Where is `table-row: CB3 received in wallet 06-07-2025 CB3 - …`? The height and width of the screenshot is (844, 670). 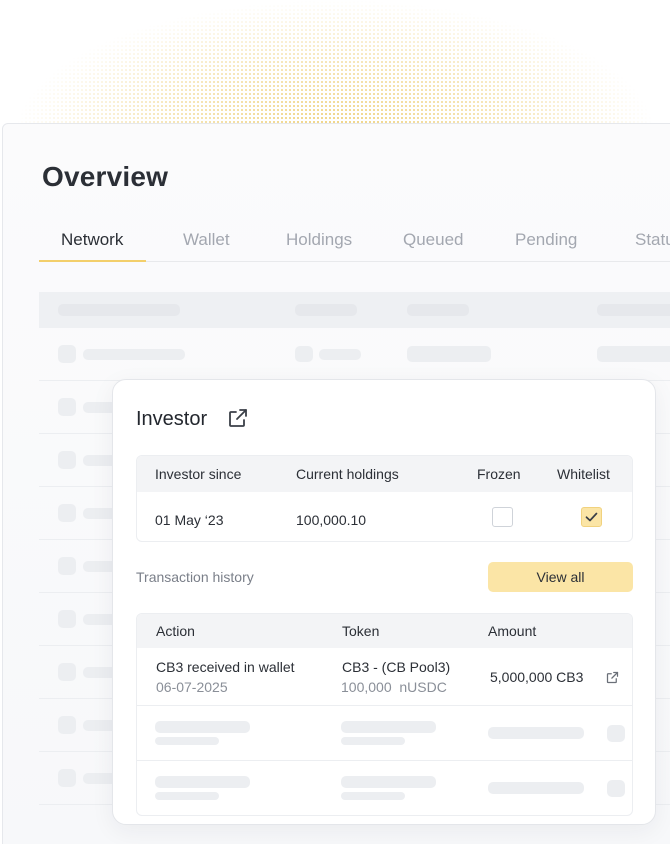
table-row: CB3 received in wallet 06-07-2025 CB3 - … is located at coordinates (384, 677).